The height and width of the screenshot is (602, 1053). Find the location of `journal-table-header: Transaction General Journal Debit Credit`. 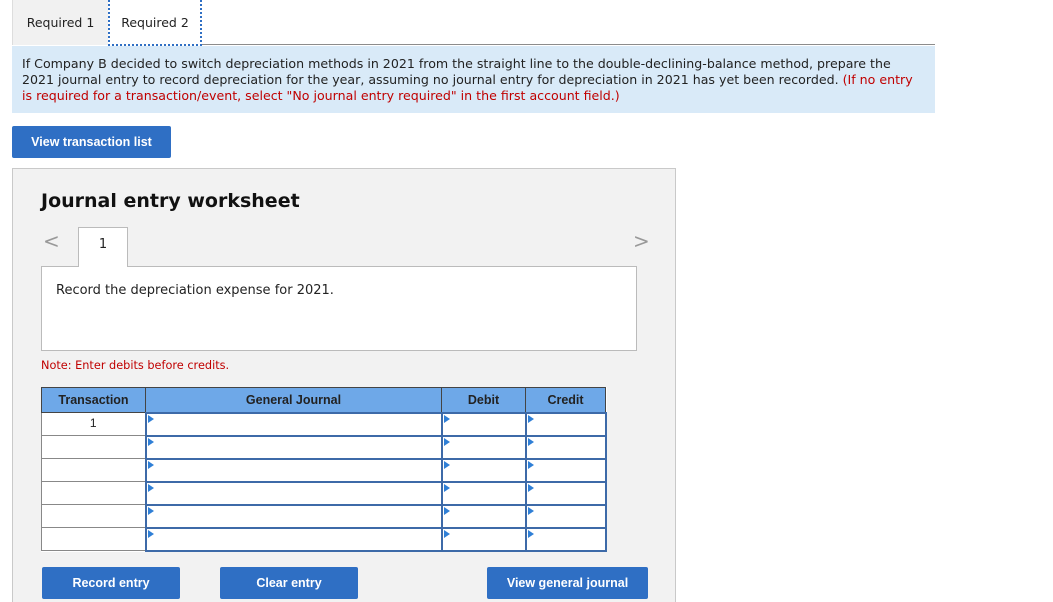

journal-table-header: Transaction General Journal Debit Credit is located at coordinates (323, 400).